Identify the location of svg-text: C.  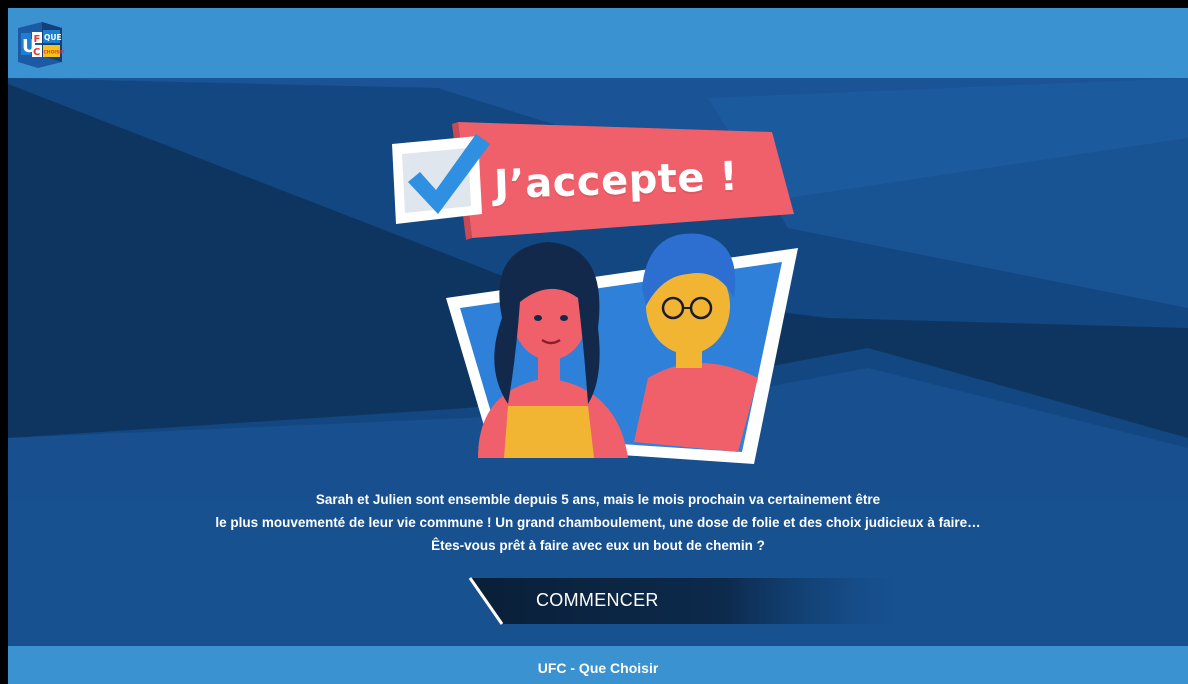
(36, 52).